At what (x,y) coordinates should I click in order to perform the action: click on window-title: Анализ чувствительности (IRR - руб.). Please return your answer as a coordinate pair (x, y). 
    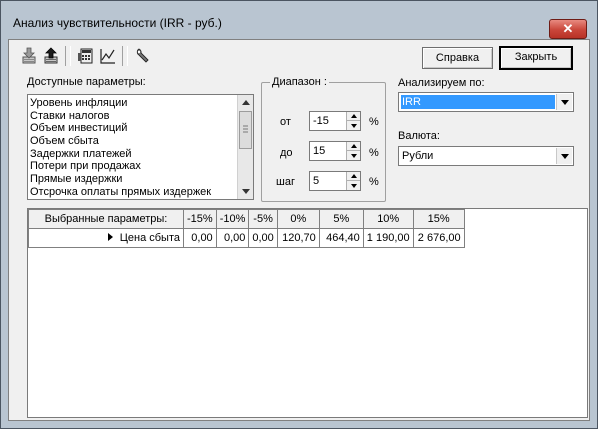
    Looking at the image, I should click on (117, 23).